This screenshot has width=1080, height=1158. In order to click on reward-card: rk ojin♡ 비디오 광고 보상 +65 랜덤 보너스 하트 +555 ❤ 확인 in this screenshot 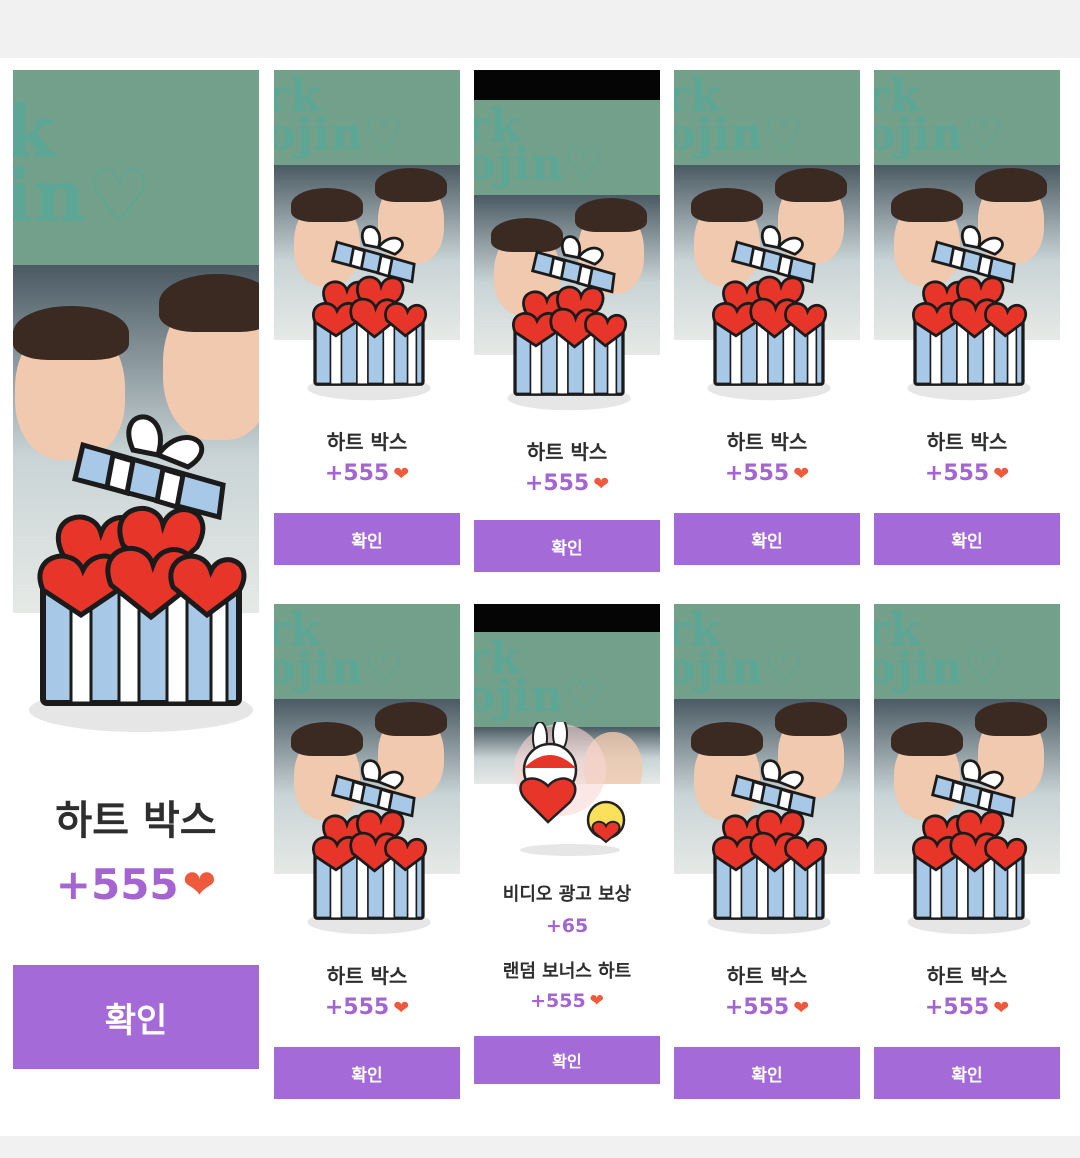, I will do `click(567, 854)`.